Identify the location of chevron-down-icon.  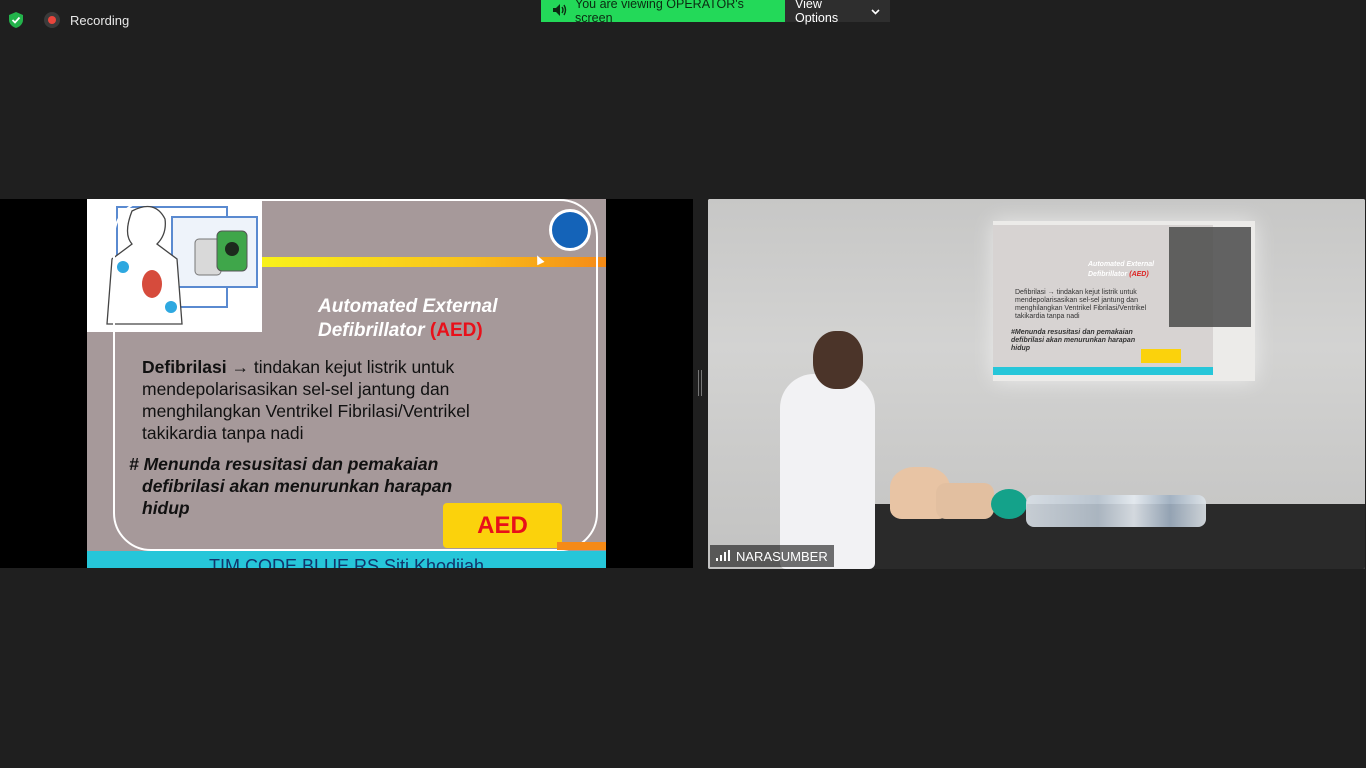
(875, 11).